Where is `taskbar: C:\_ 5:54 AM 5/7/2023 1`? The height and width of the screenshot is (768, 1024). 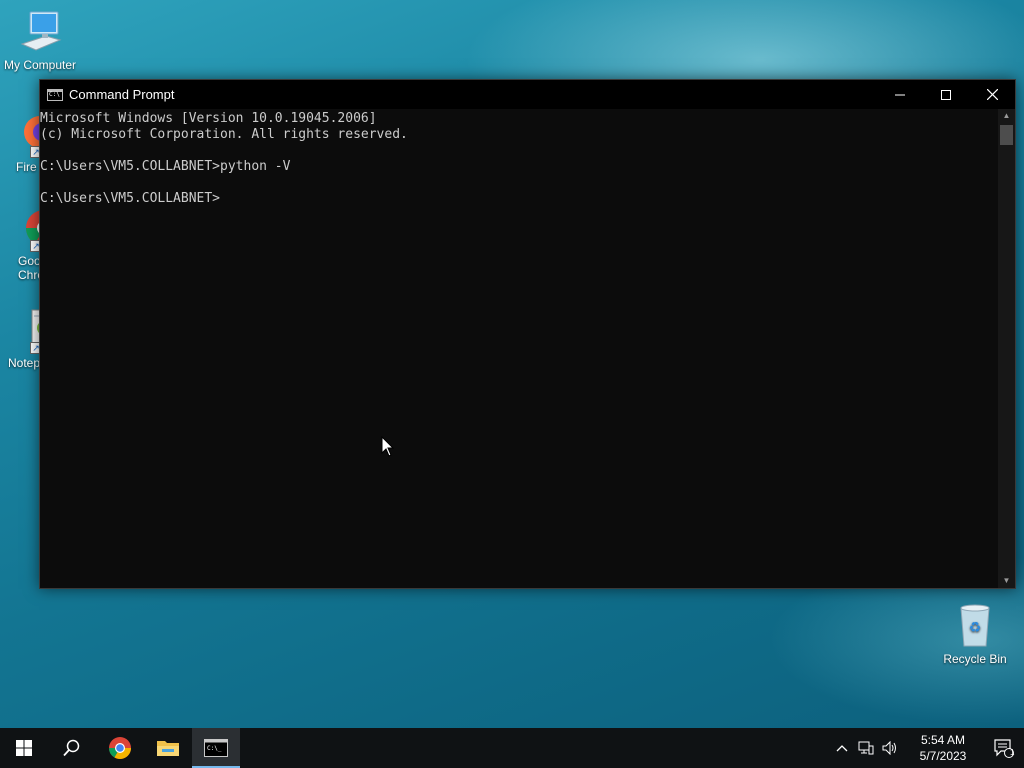
taskbar: C:\_ 5:54 AM 5/7/2023 1 is located at coordinates (512, 748).